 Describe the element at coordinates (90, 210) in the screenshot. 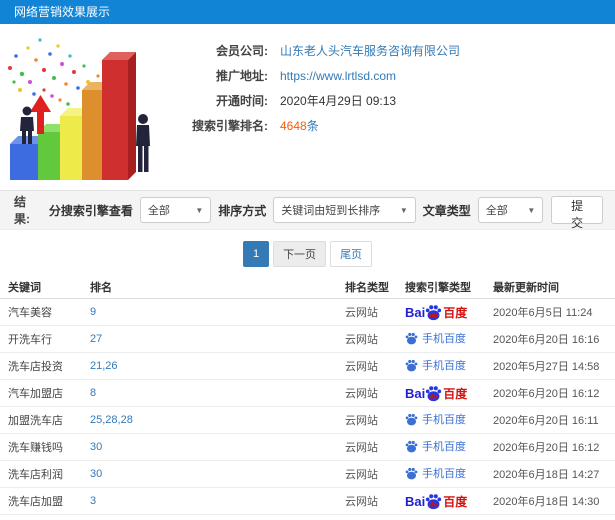

I see `engine-filter-label: 分搜索引擎查看` at that location.